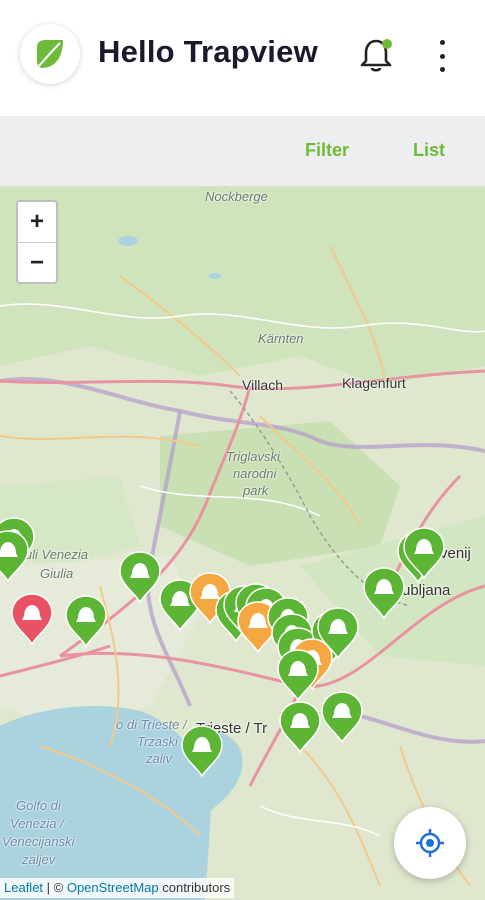 This screenshot has height=900, width=485. What do you see at coordinates (23, 887) in the screenshot?
I see `leaflet-link: Leaflet` at bounding box center [23, 887].